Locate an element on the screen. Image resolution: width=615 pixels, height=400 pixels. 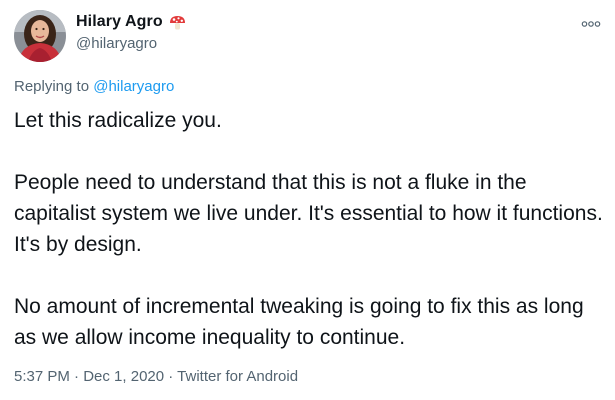
author-name-row: Hilary Agro is located at coordinates (131, 22).